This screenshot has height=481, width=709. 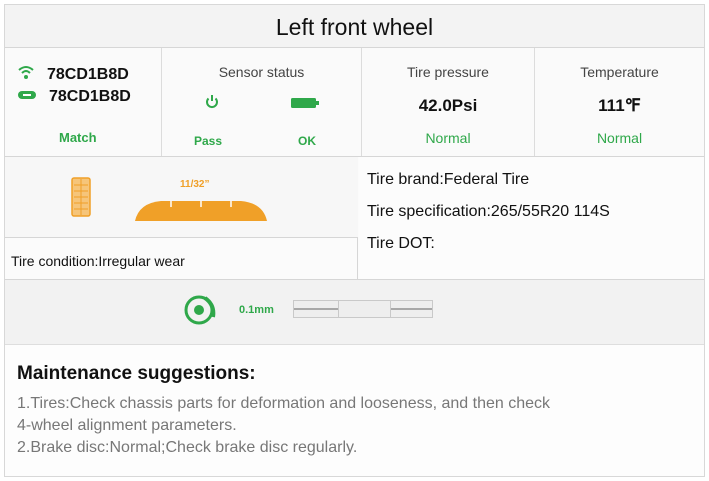 What do you see at coordinates (261, 72) in the screenshot?
I see `sensor-status-header: Sensor status` at bounding box center [261, 72].